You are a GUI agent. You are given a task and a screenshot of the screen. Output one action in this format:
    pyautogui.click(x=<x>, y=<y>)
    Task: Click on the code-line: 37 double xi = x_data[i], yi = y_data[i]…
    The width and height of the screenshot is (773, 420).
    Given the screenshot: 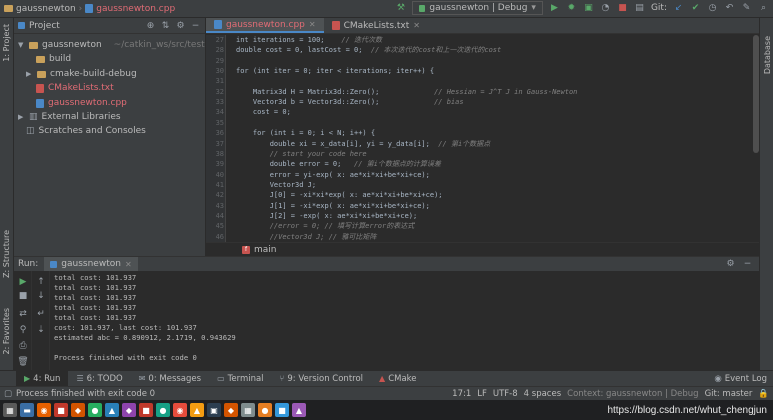 What is the action you would take?
    pyautogui.click(x=476, y=144)
    